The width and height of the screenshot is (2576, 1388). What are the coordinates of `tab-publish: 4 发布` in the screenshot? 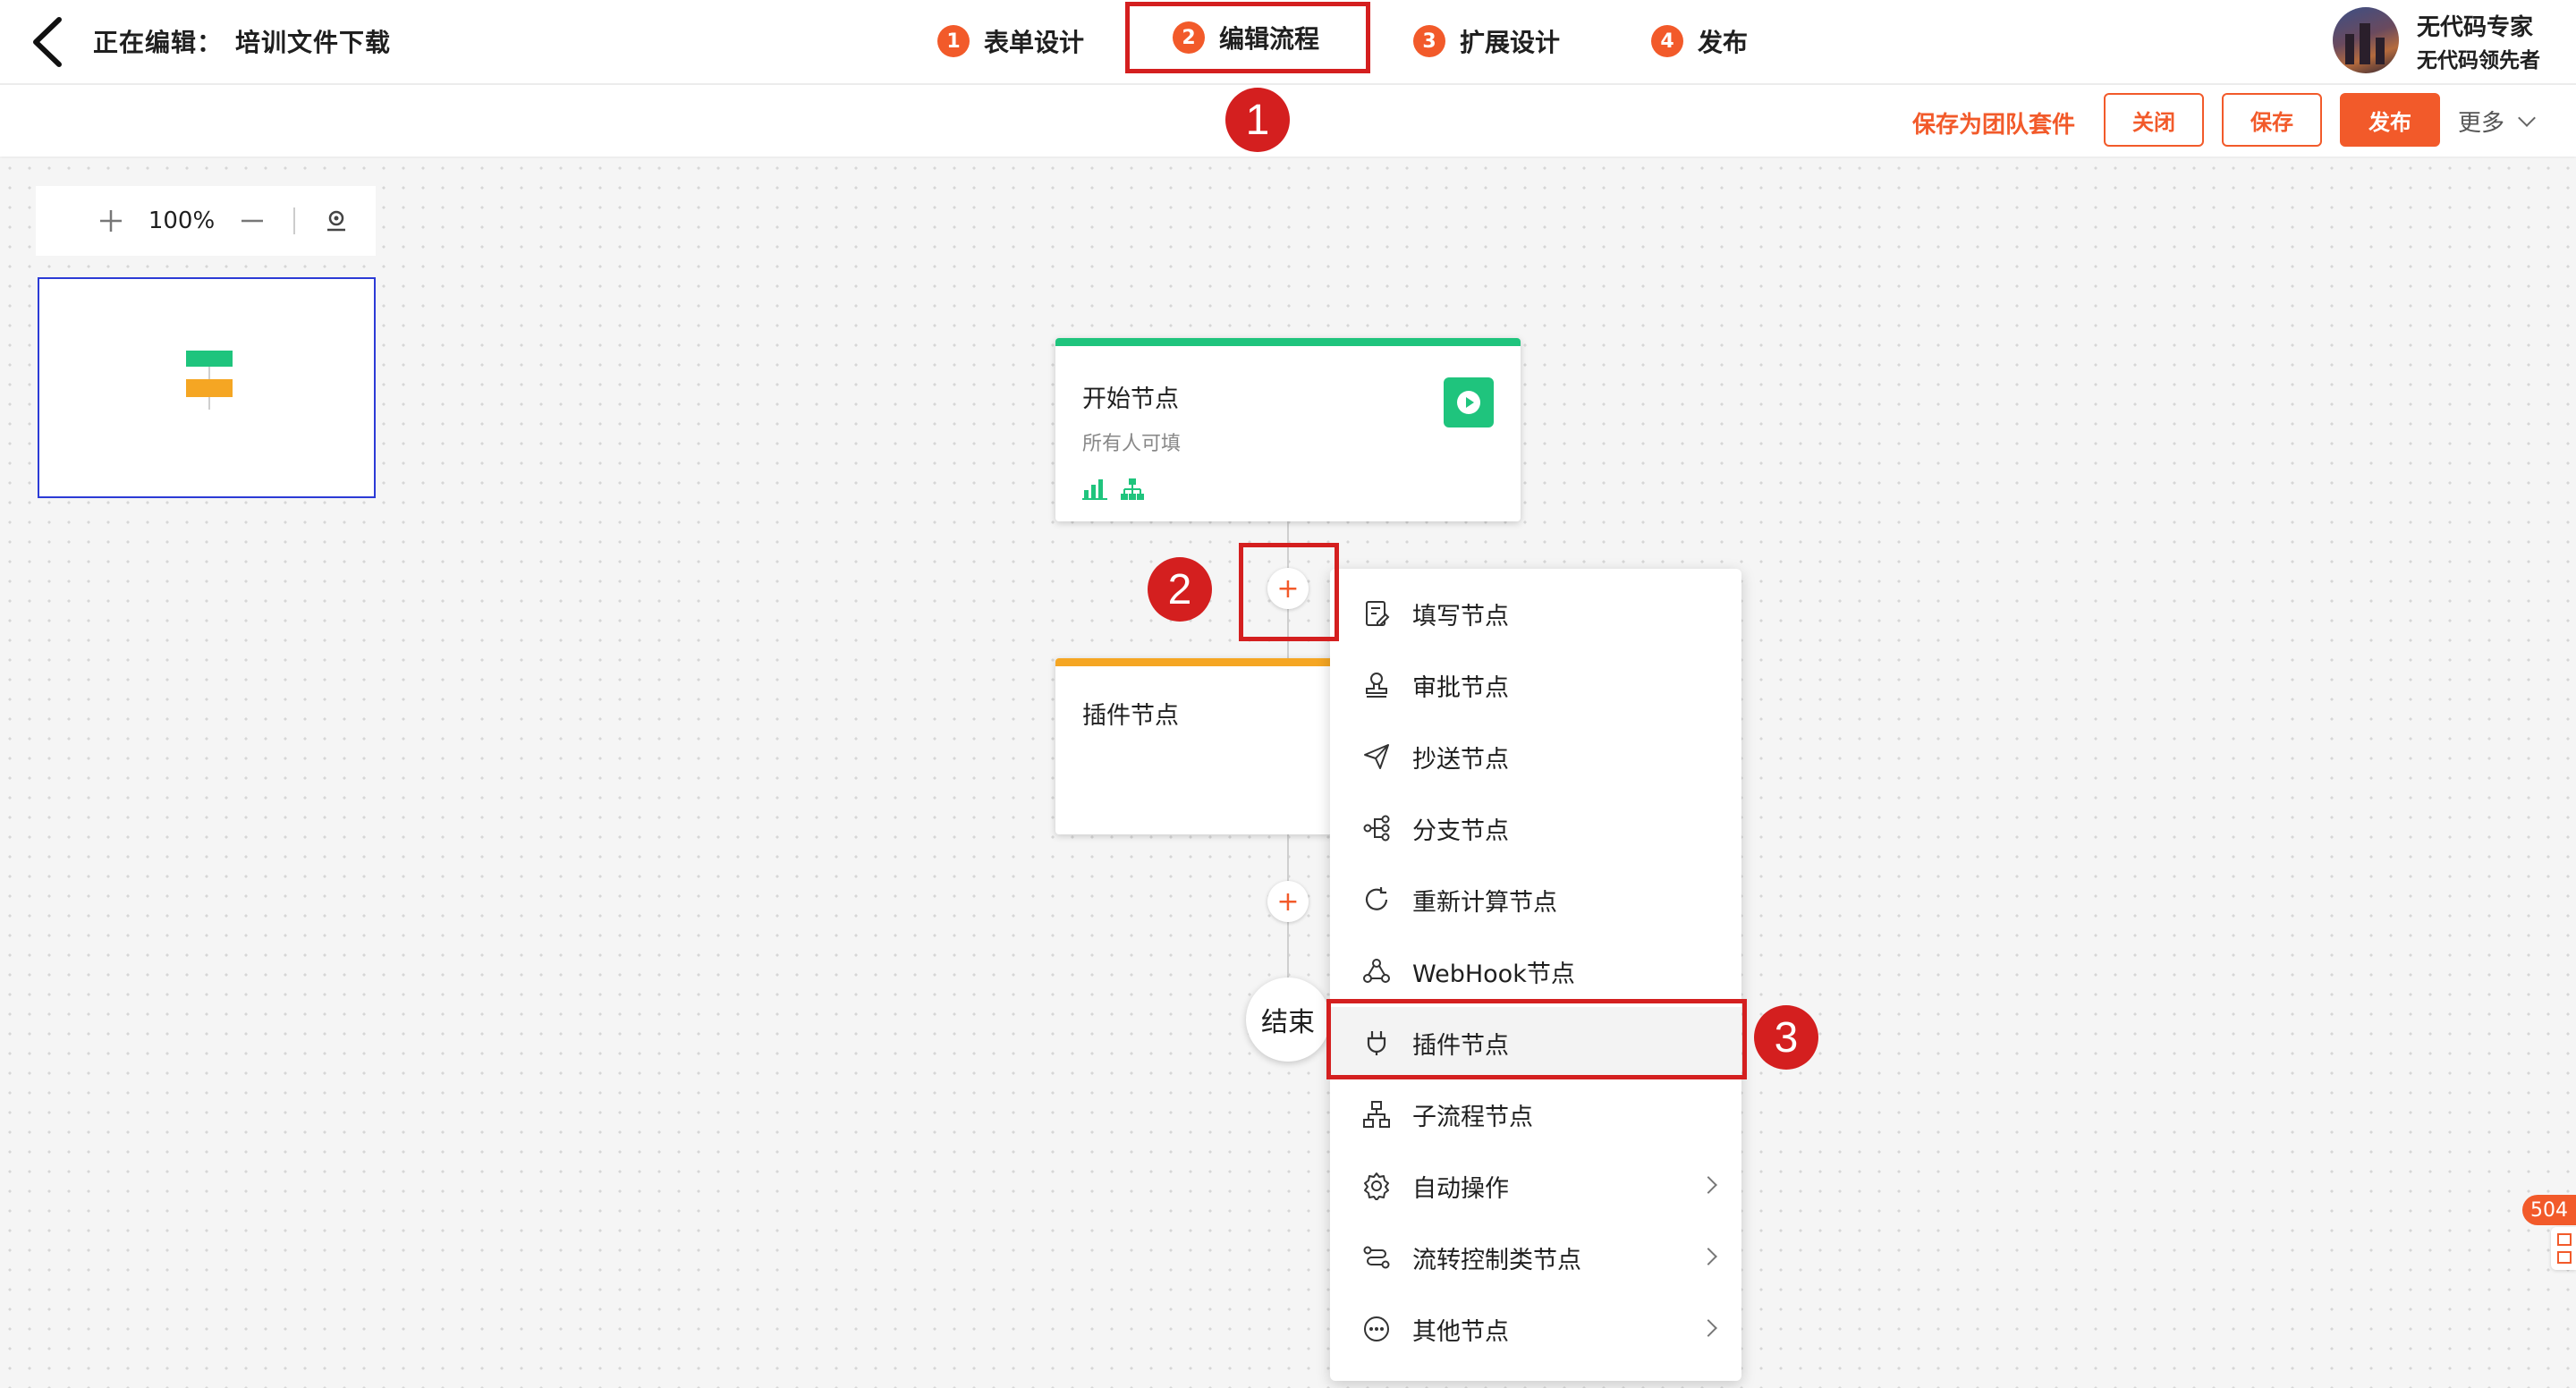 It's located at (1699, 41).